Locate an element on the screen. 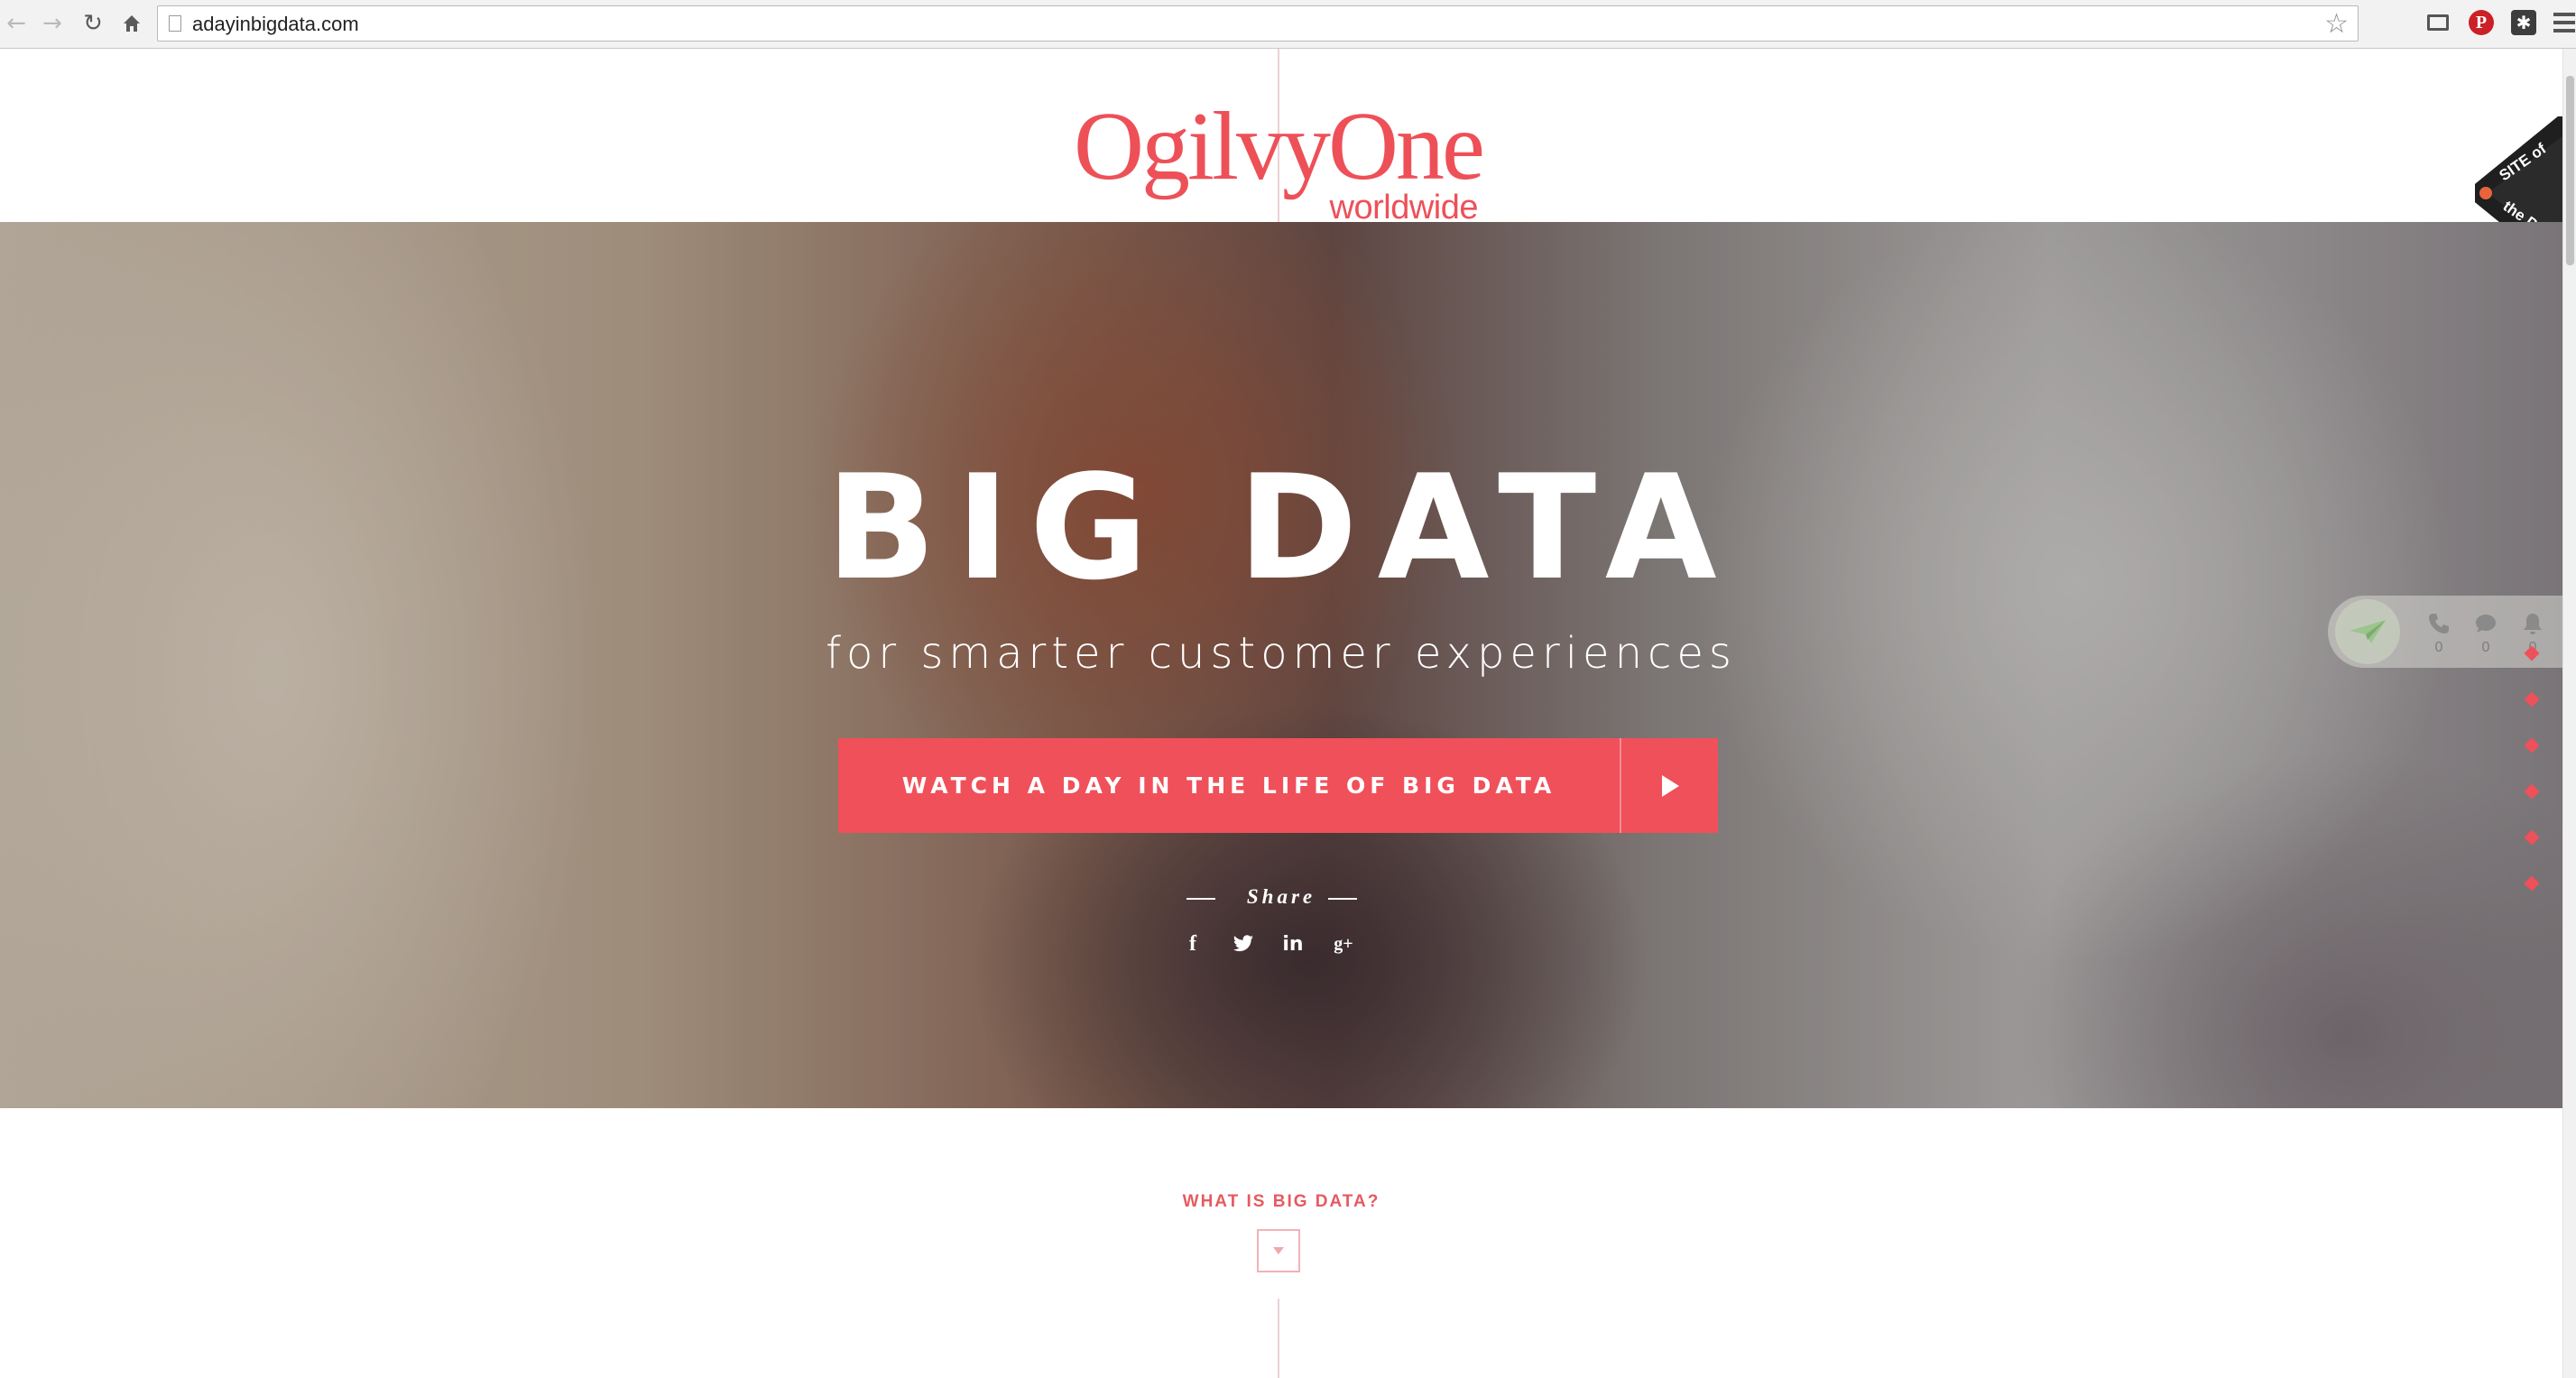 The height and width of the screenshot is (1378, 2576). scroll-down-button is located at coordinates (1278, 1250).